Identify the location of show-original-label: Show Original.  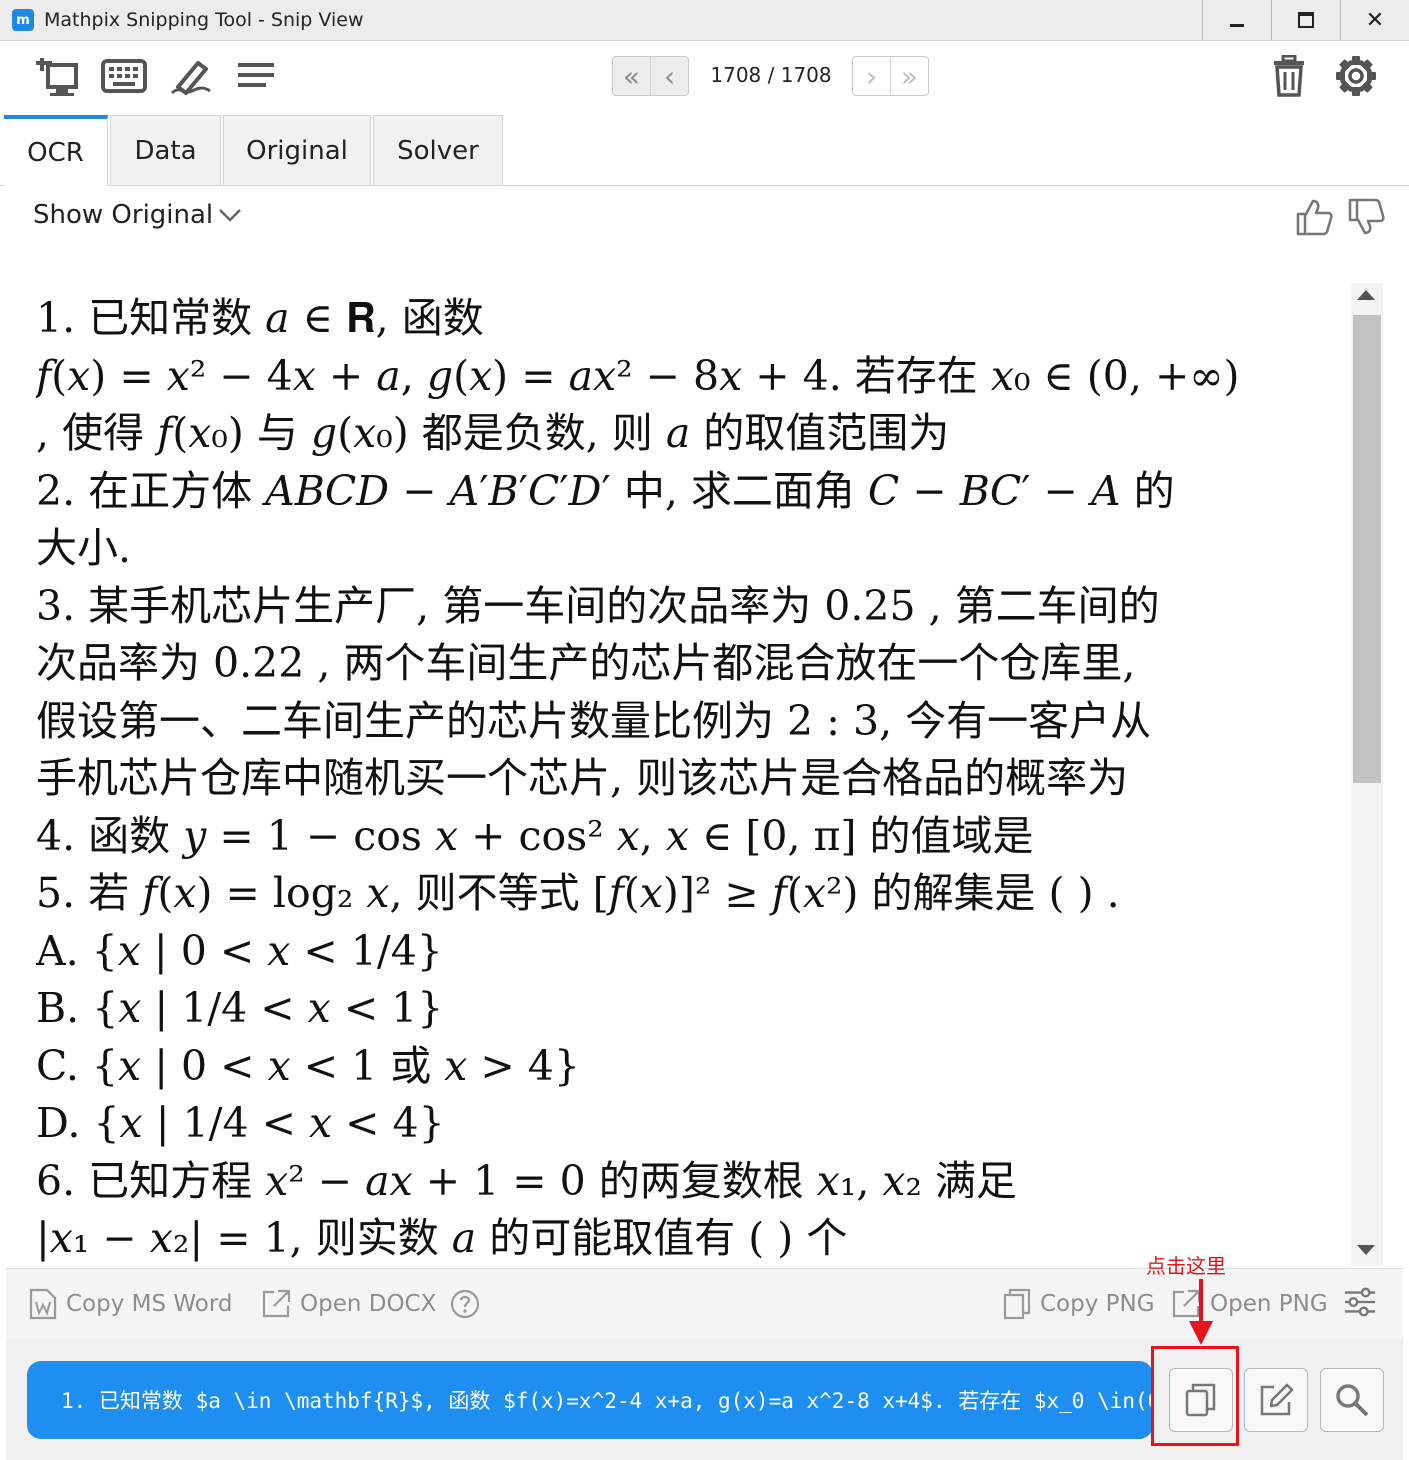
(123, 215).